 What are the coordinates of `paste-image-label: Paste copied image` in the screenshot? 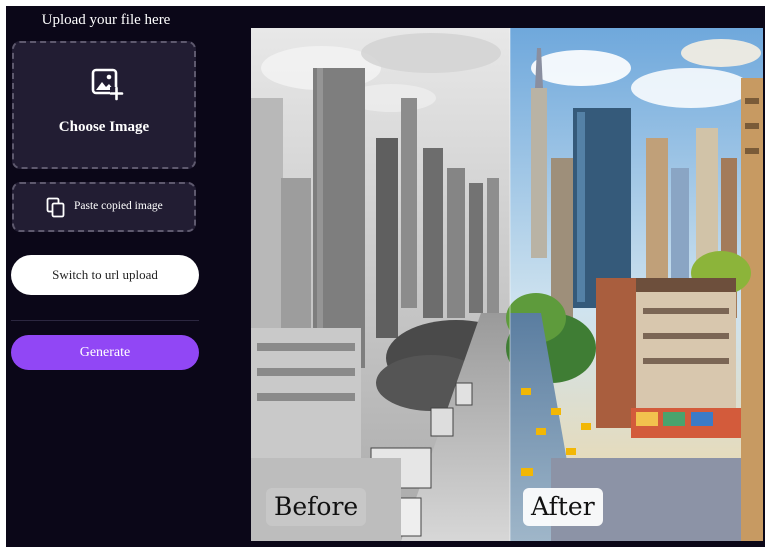 It's located at (118, 206).